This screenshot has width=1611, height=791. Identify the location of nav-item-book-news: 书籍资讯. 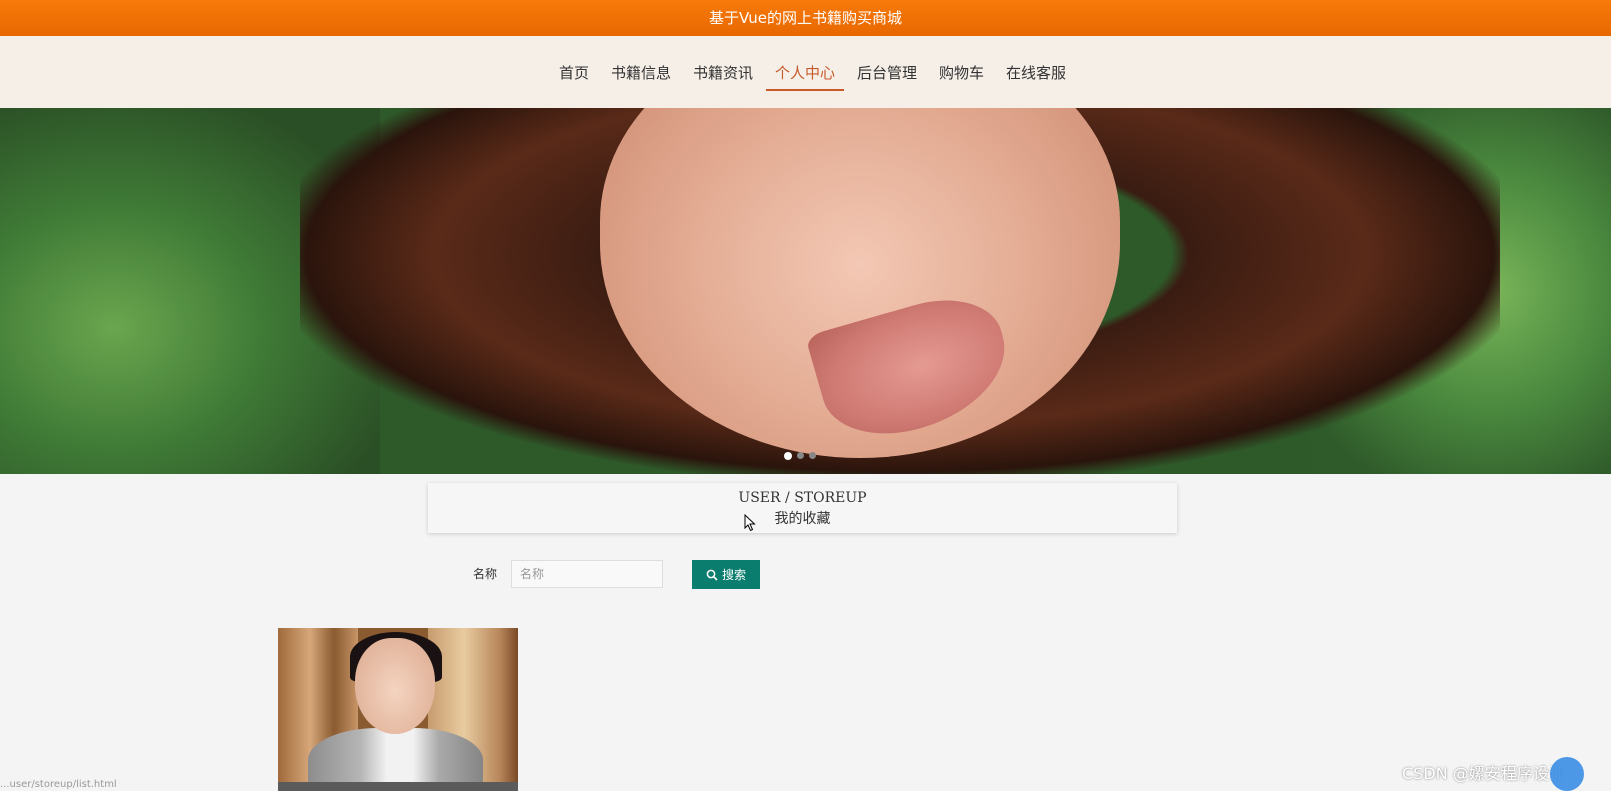
(723, 73).